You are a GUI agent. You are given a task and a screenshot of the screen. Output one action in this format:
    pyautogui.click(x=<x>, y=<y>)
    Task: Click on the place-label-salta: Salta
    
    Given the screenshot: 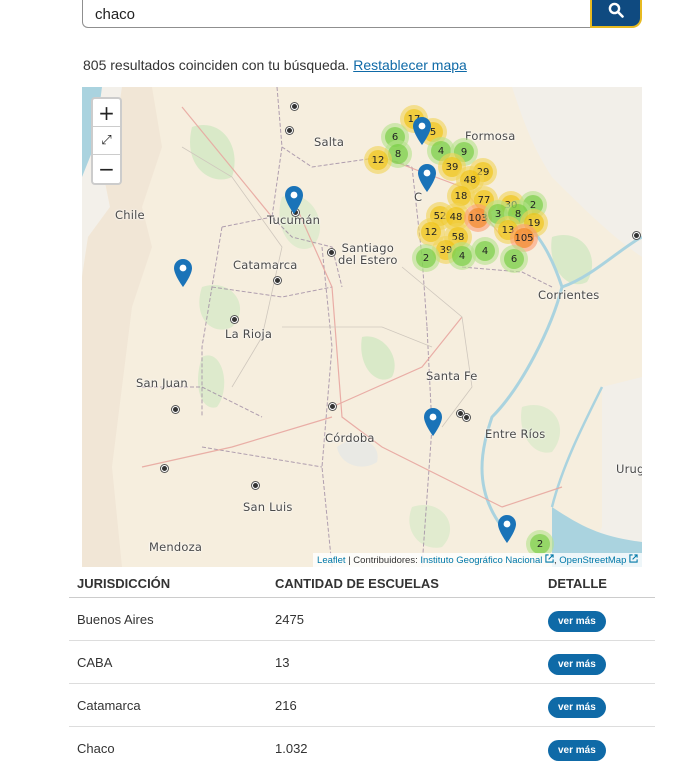 What is the action you would take?
    pyautogui.click(x=329, y=142)
    